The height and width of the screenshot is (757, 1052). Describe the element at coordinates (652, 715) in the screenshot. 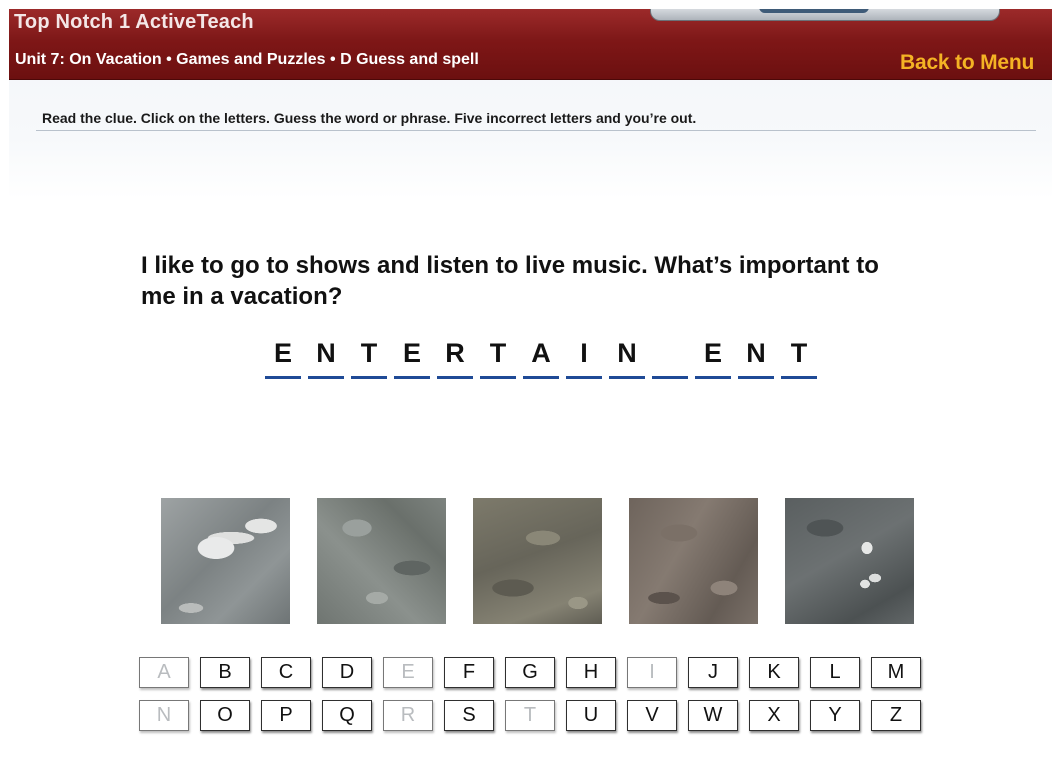

I see `letter-key-v: V` at that location.